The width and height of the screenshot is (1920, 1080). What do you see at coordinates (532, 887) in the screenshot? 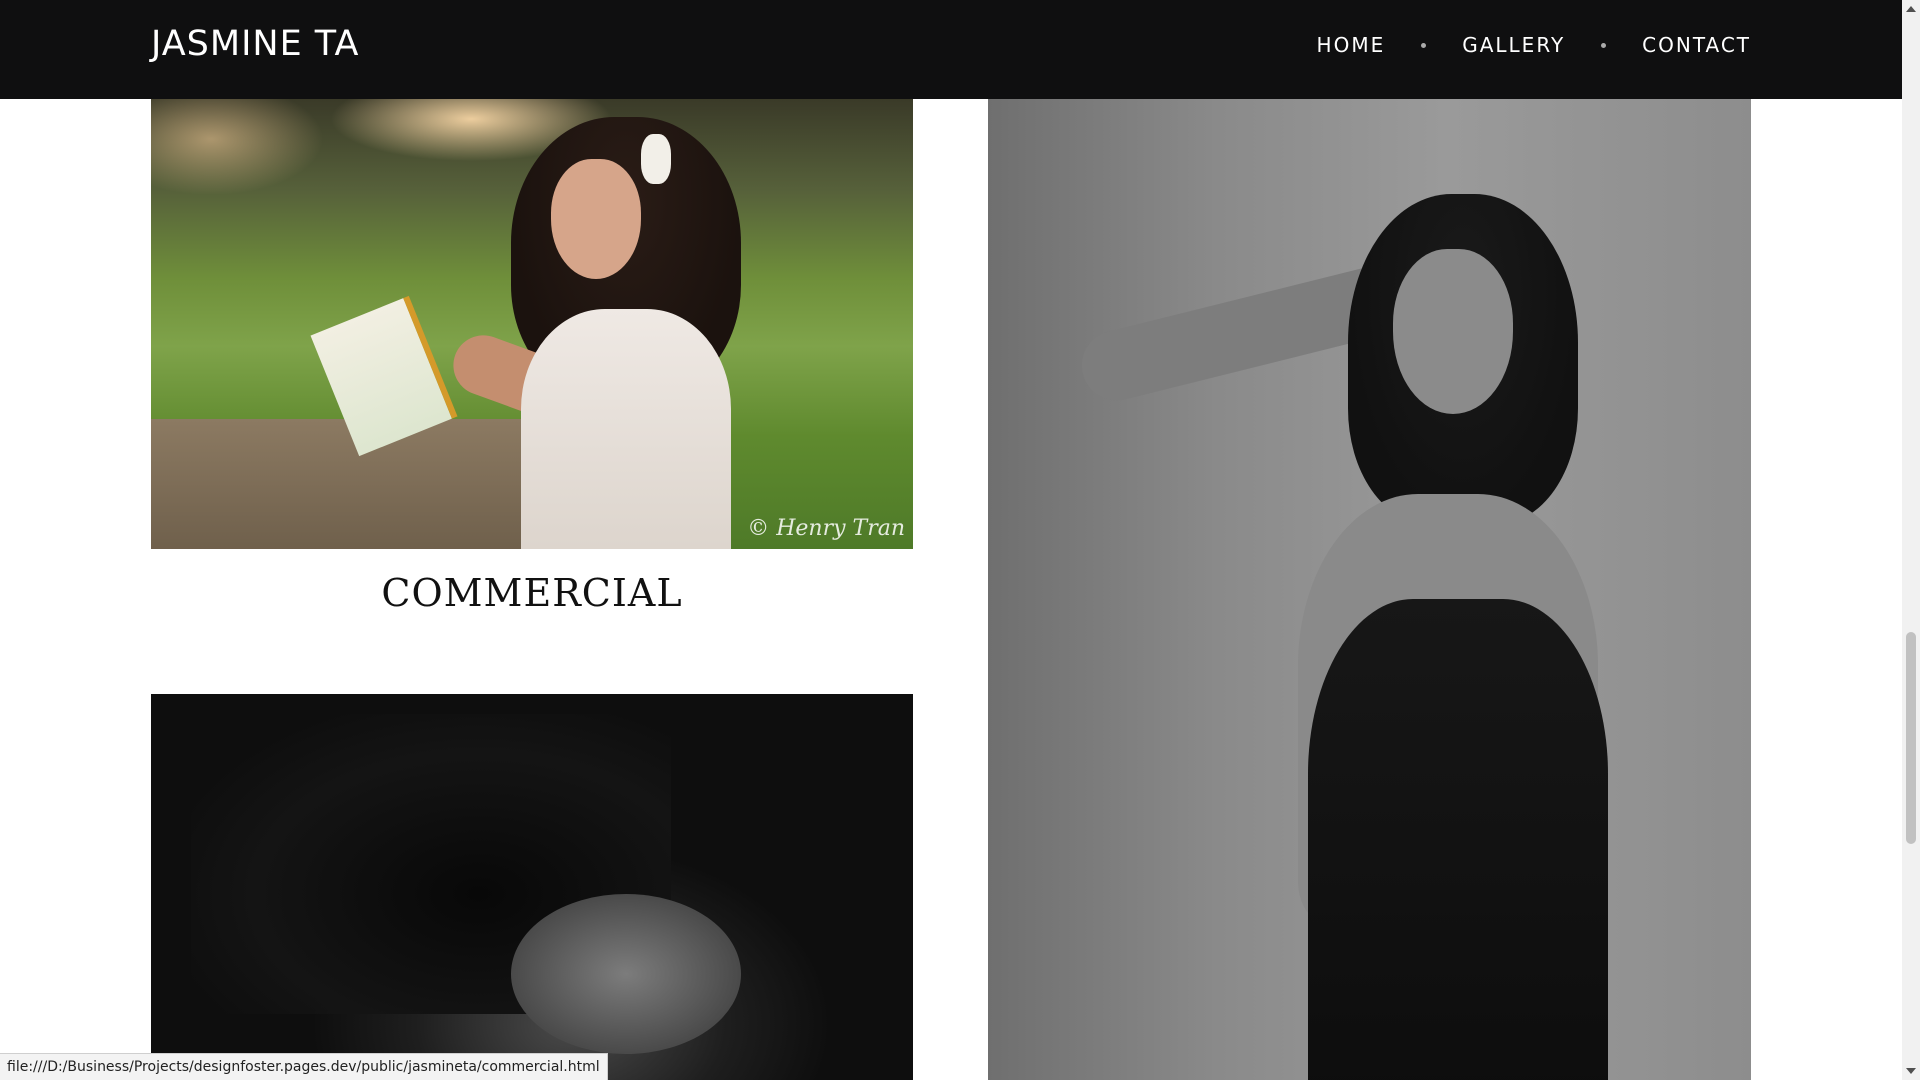
I see `gallery-photo-lying-portrait` at bounding box center [532, 887].